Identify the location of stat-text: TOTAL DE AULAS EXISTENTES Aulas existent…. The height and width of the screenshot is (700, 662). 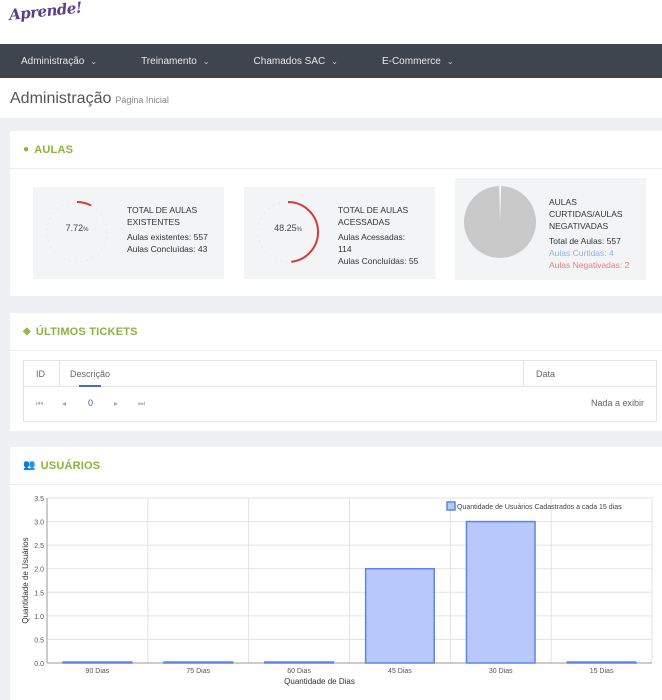
(174, 229).